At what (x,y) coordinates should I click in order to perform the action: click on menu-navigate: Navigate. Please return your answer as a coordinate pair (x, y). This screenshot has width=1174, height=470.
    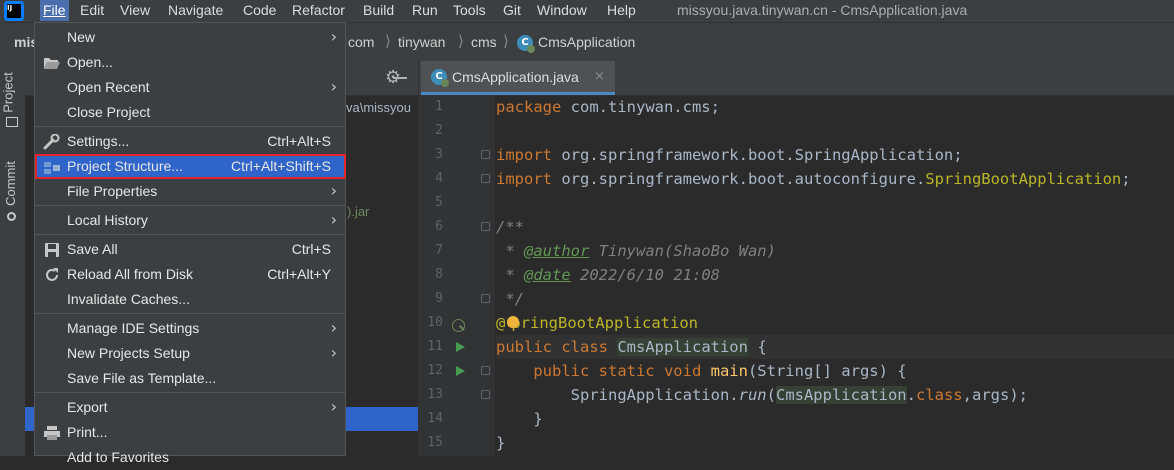
    Looking at the image, I should click on (195, 10).